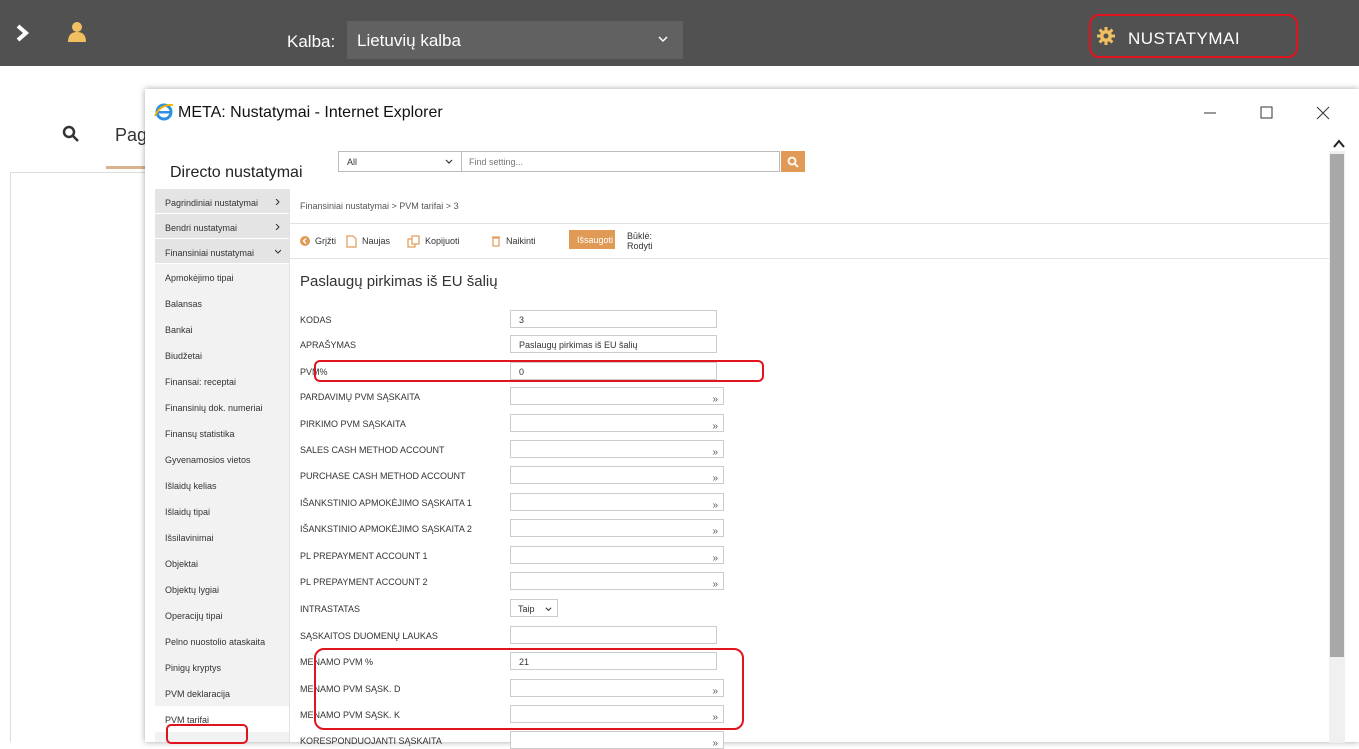 The width and height of the screenshot is (1359, 749). I want to click on search-button, so click(793, 161).